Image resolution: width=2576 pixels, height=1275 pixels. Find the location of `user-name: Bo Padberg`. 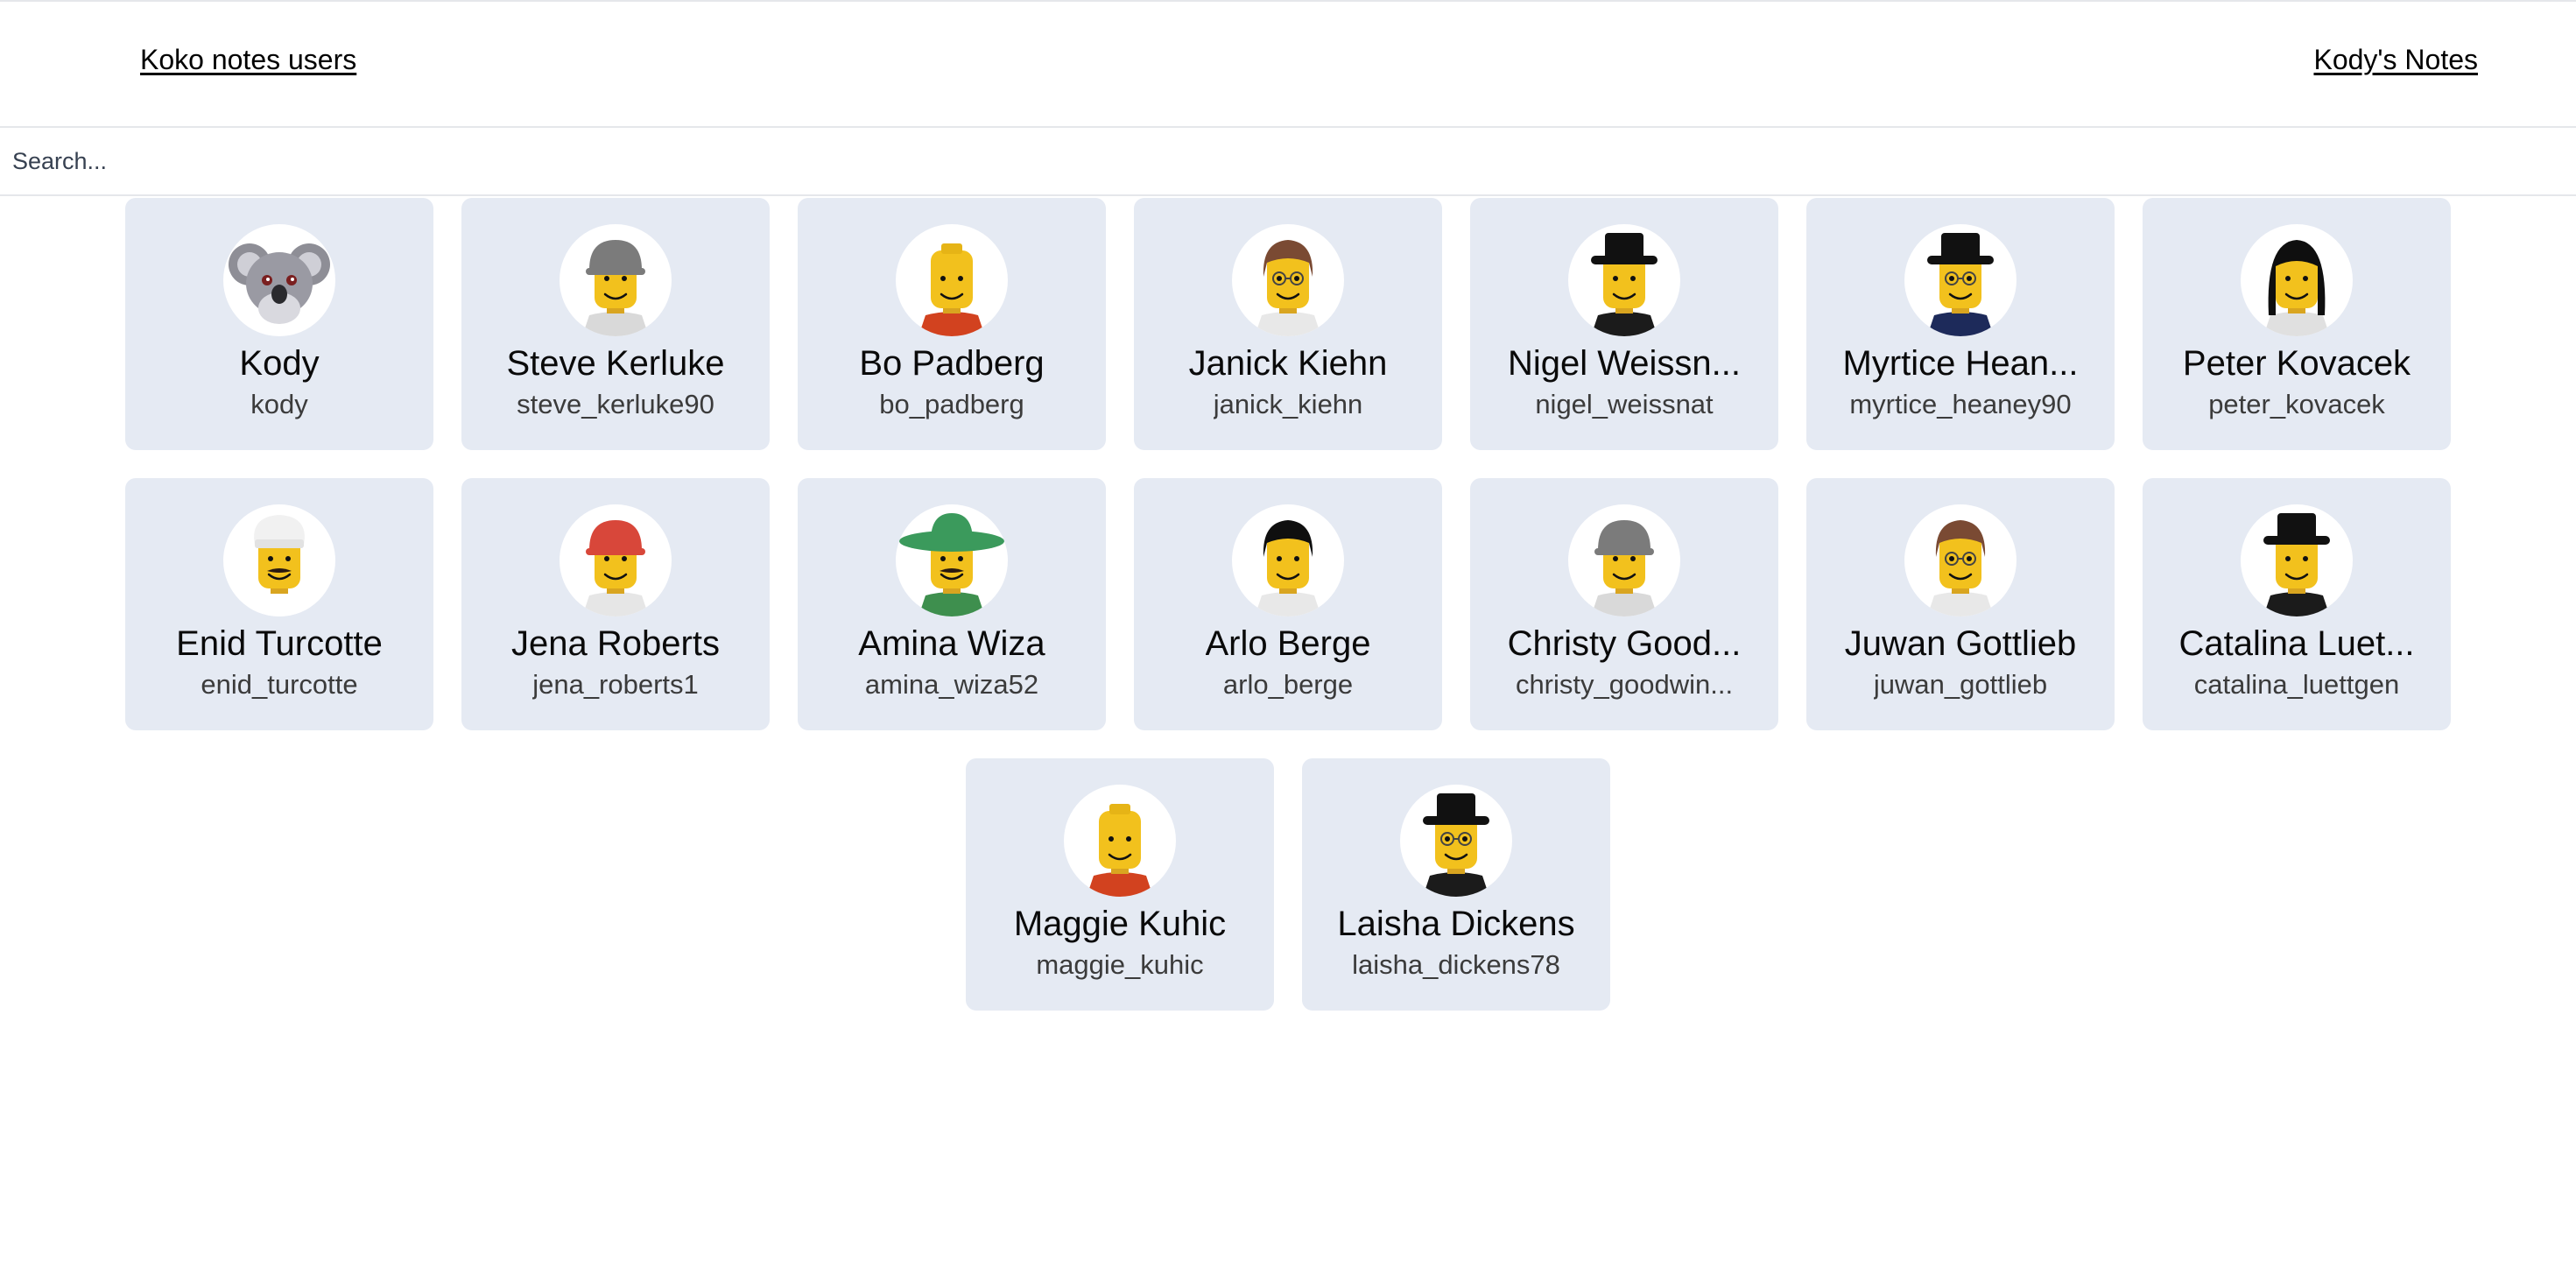

user-name: Bo Padberg is located at coordinates (952, 363).